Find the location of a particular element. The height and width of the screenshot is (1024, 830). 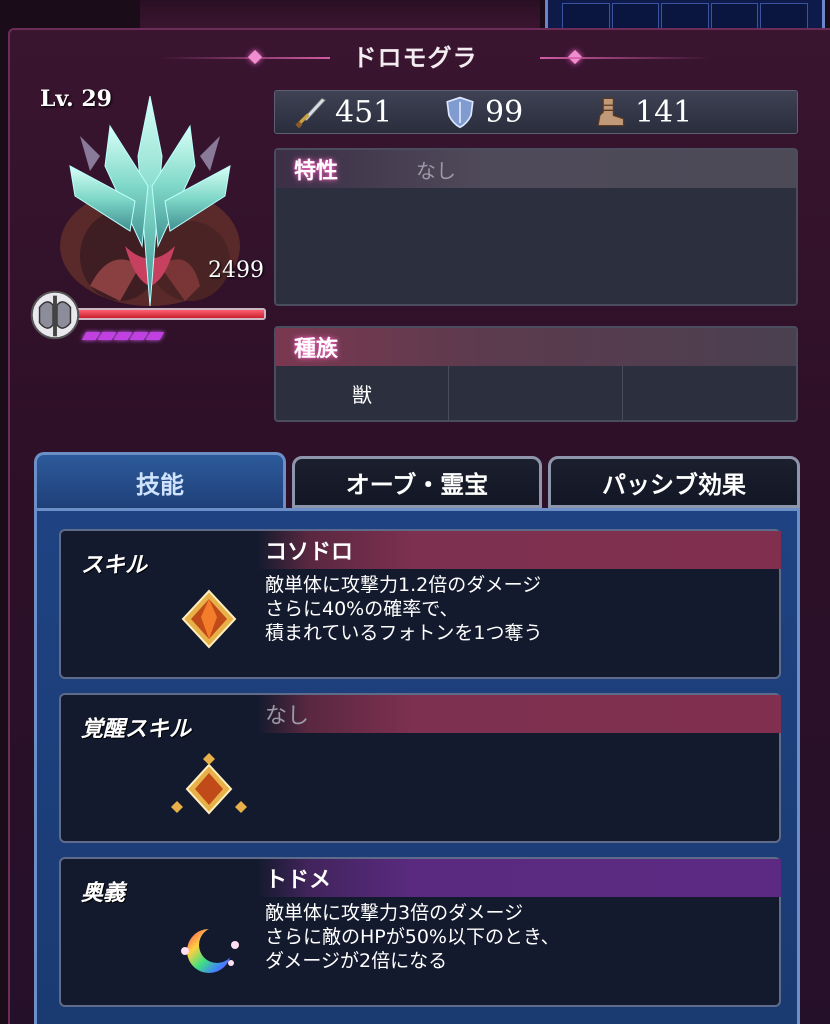

unit-portrait: Lv. 29 2499 is located at coordinates (150, 221).